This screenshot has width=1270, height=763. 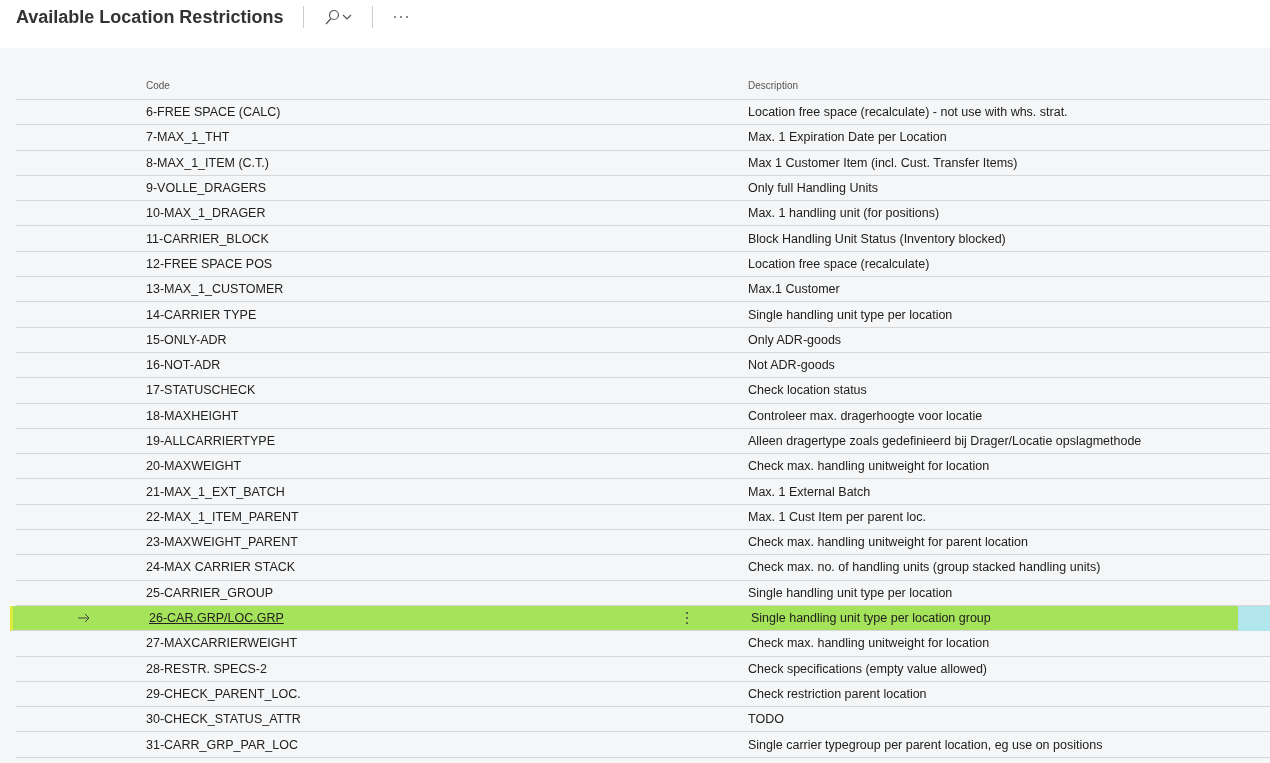 What do you see at coordinates (871, 618) in the screenshot?
I see `table-cell-text: Single handling unit type per location group` at bounding box center [871, 618].